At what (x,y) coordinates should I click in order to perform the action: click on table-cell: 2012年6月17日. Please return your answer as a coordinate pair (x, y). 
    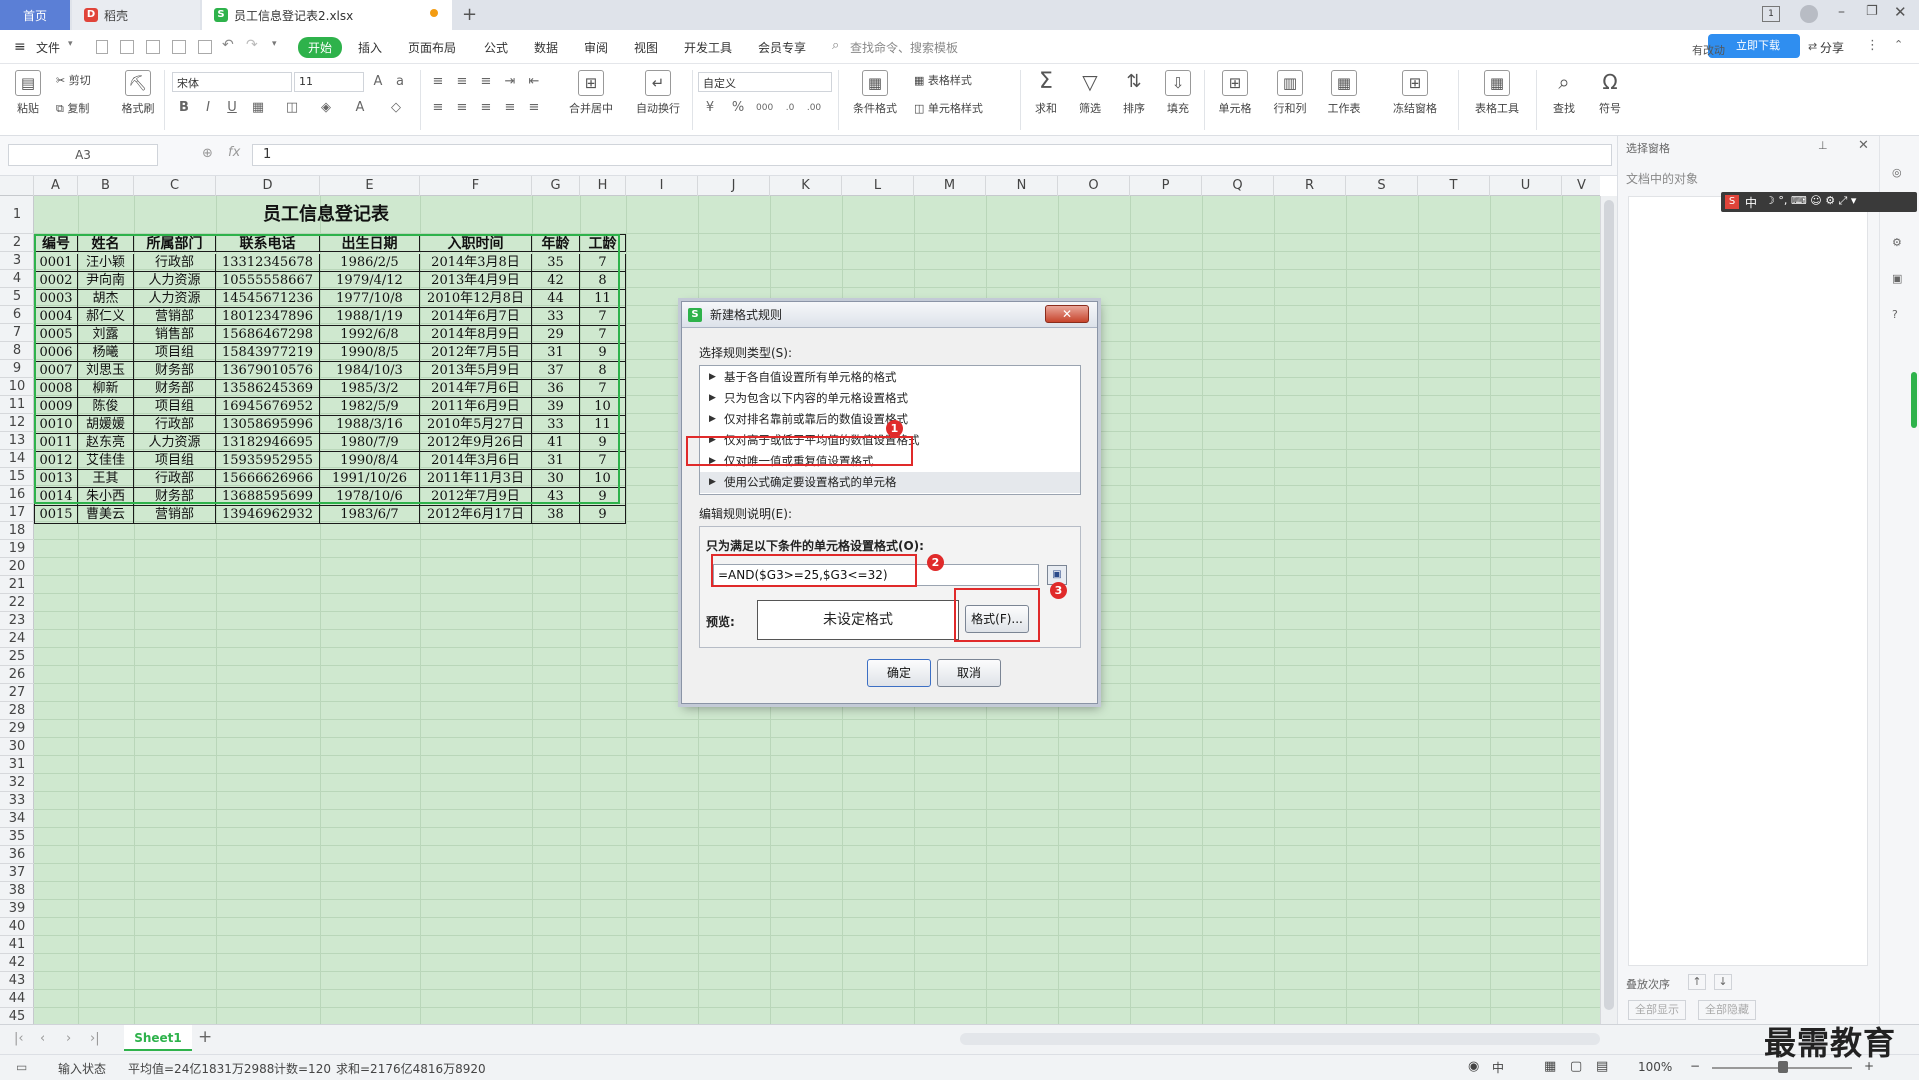
    Looking at the image, I should click on (476, 515).